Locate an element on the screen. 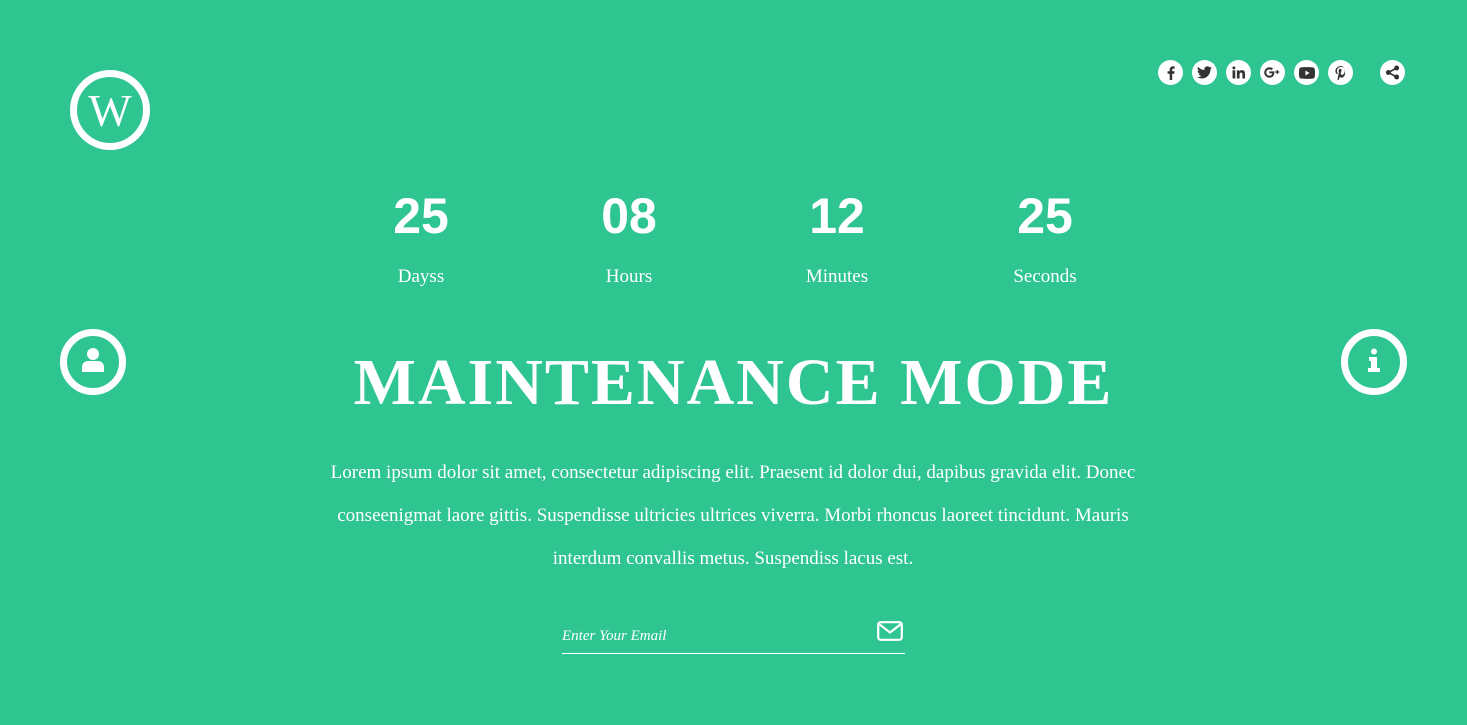  countdown-timer: 25 Dayss 08 Hours 12 Minutes 25 Seconds is located at coordinates (733, 237).